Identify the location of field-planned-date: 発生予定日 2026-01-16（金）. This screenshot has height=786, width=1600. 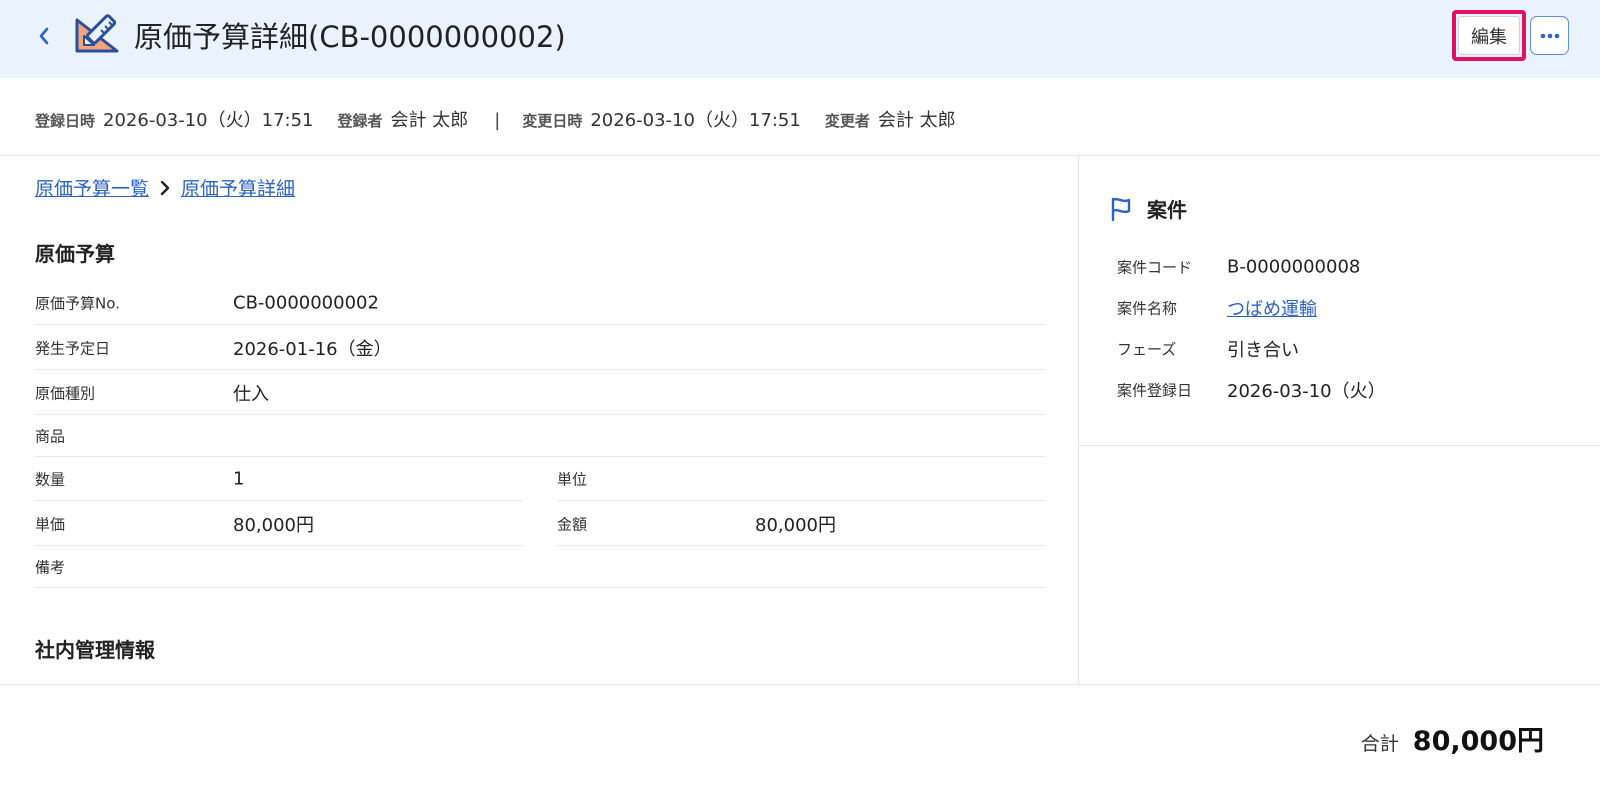
(540, 348).